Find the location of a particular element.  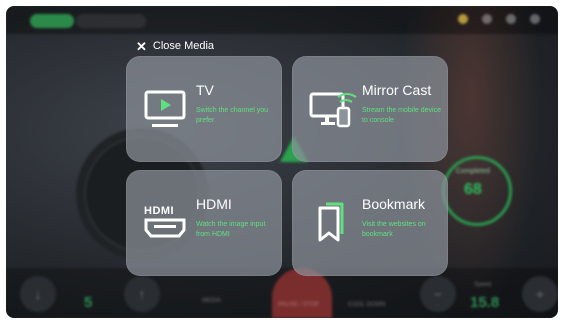

tv-title: TV is located at coordinates (205, 90).